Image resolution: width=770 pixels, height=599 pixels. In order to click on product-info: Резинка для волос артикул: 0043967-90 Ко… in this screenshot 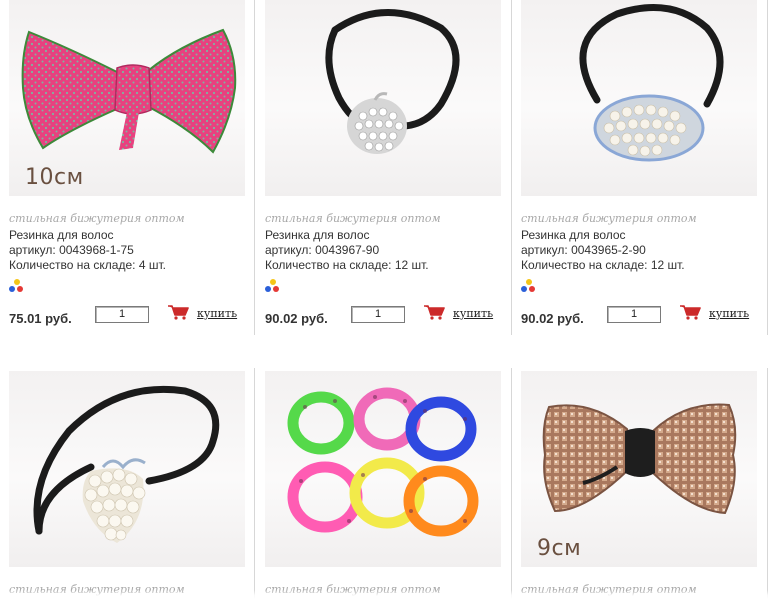, I will do `click(347, 250)`.